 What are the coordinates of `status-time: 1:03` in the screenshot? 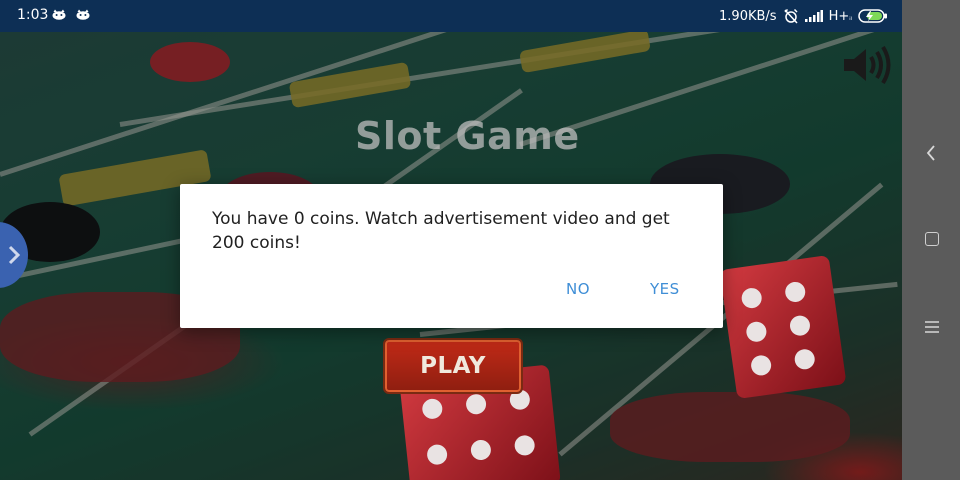 It's located at (33, 15).